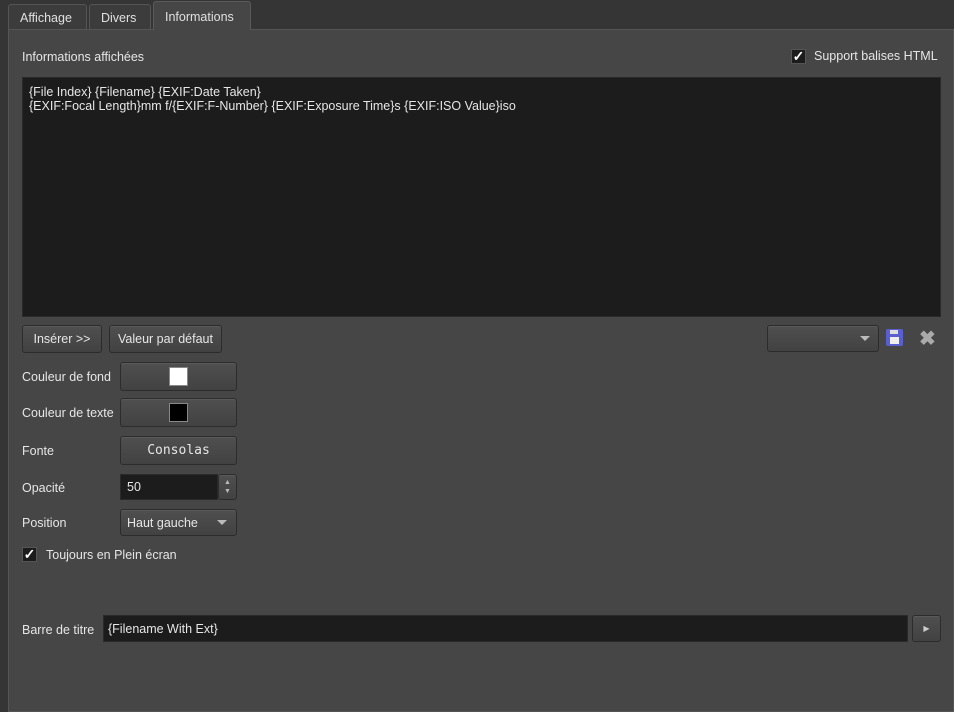 The height and width of the screenshot is (712, 954). What do you see at coordinates (68, 413) in the screenshot?
I see `text-color-label: Couleur de texte` at bounding box center [68, 413].